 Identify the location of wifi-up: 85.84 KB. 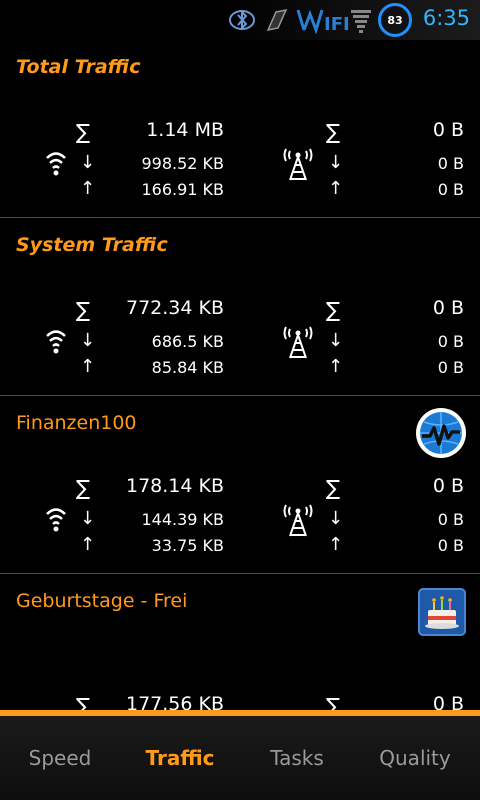
(187, 367).